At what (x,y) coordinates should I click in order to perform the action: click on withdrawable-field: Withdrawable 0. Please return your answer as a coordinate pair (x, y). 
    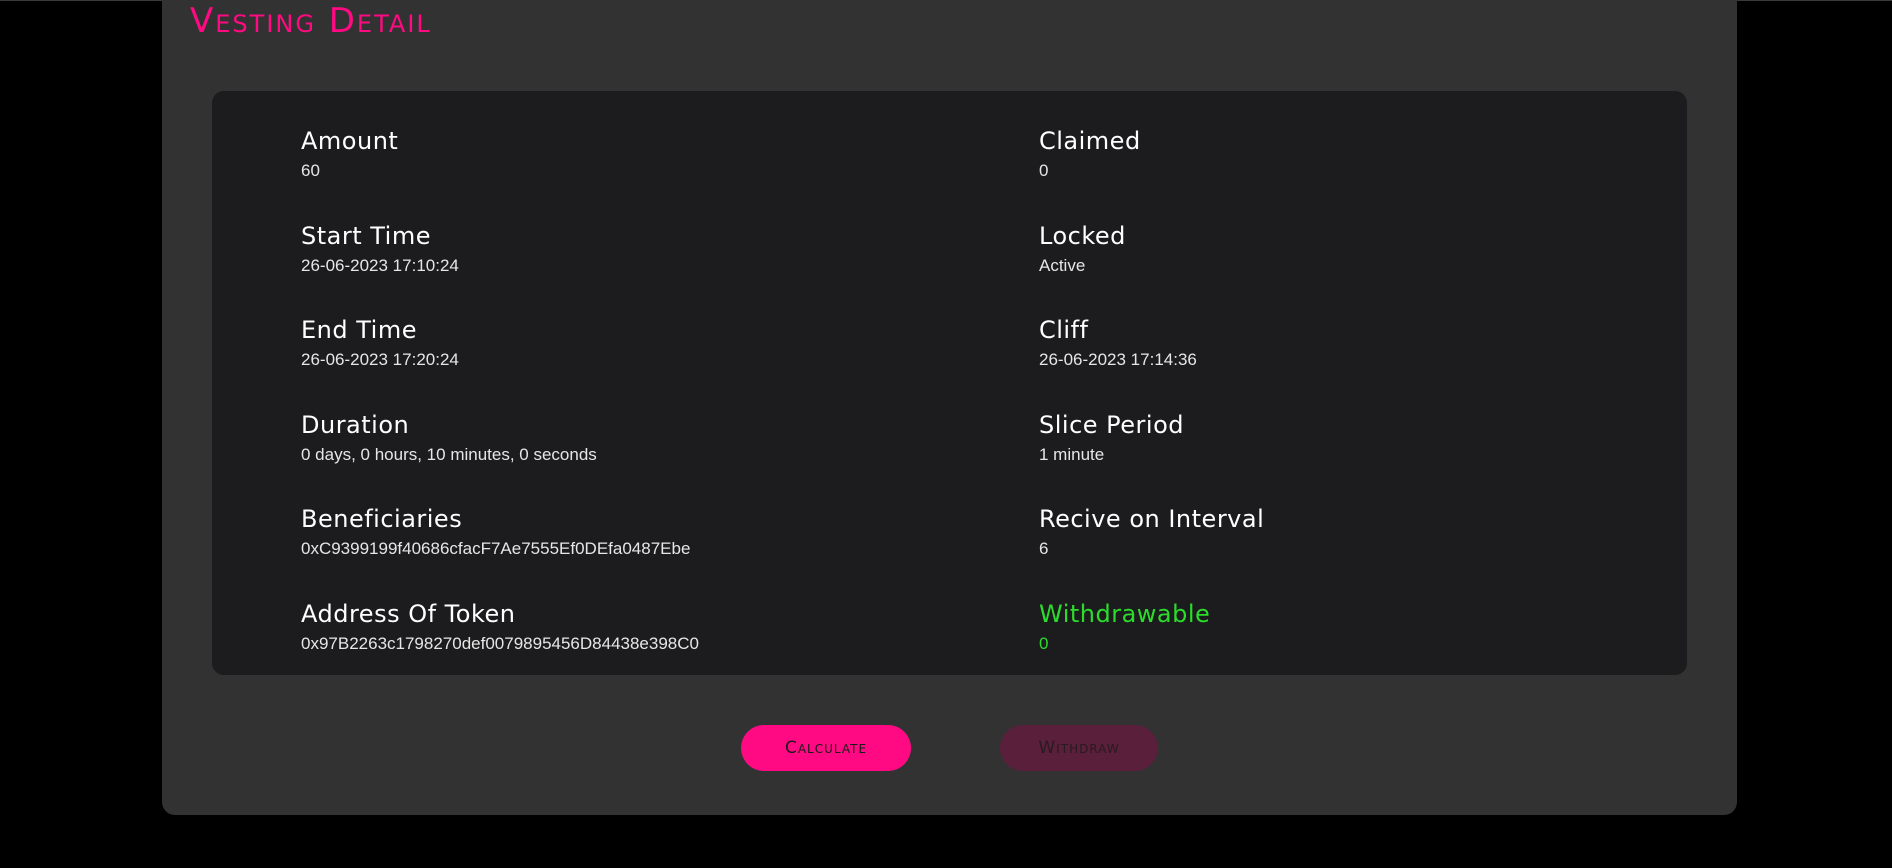
    Looking at the image, I should click on (1359, 627).